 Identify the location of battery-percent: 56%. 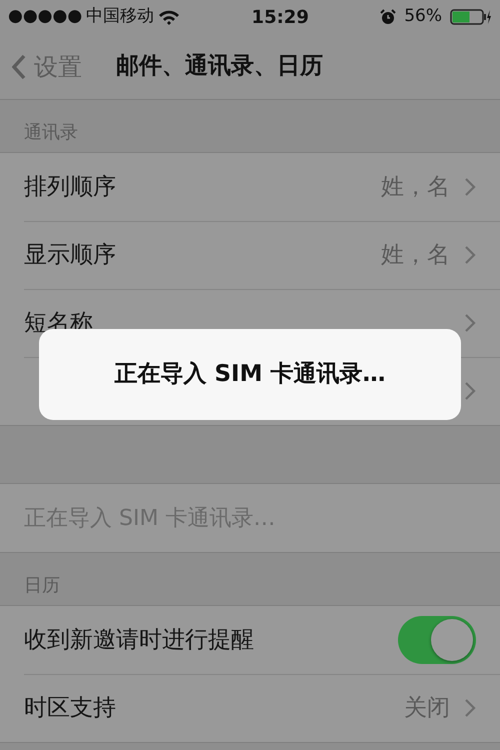
(423, 16).